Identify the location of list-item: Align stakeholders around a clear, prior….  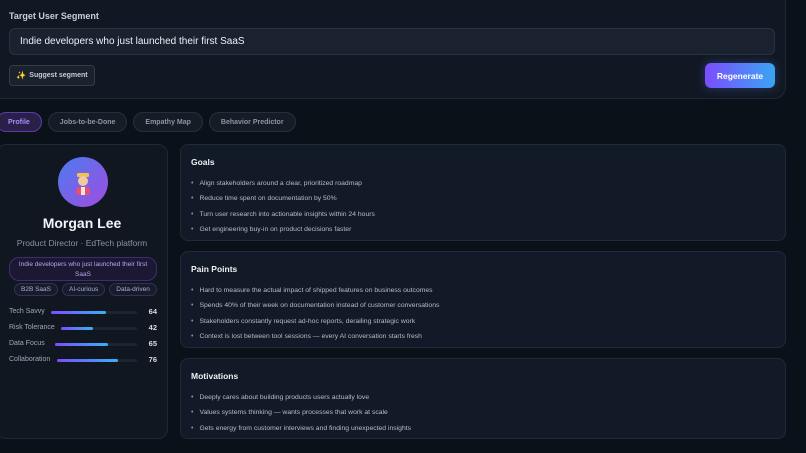
(283, 183).